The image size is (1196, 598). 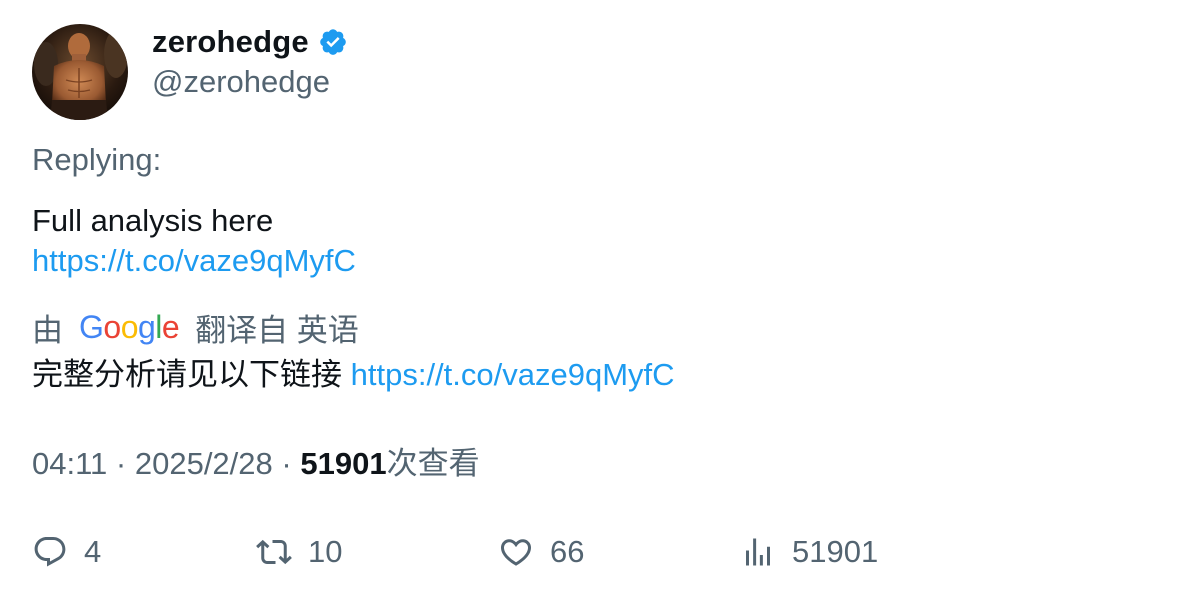 I want to click on translated-link: https://t.co/vaze9qMyfC, so click(x=513, y=374).